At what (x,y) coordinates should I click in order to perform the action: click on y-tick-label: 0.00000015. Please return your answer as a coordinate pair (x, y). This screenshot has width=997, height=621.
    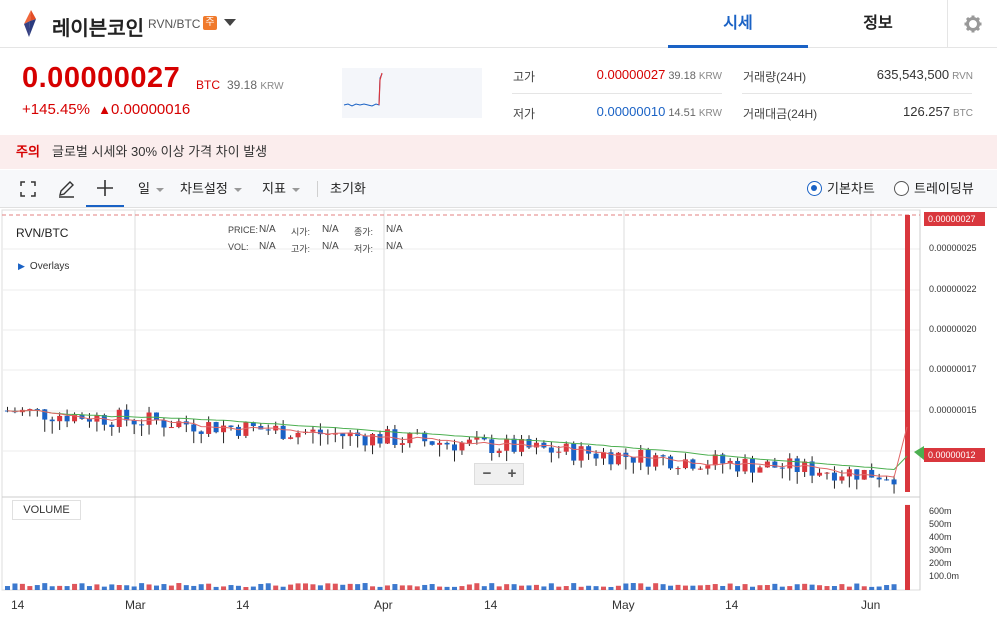
    Looking at the image, I should click on (953, 410).